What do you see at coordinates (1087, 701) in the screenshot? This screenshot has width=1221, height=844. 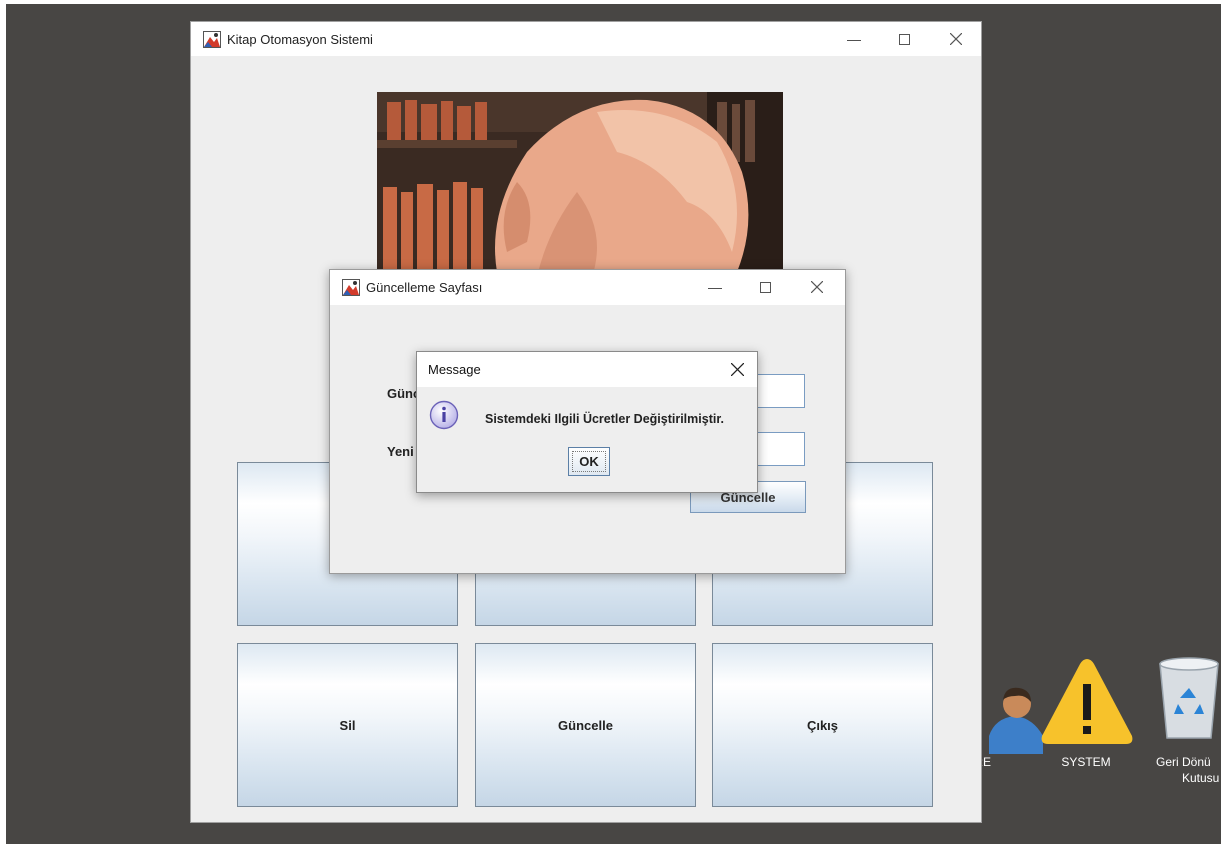 I see `warning-icon` at bounding box center [1087, 701].